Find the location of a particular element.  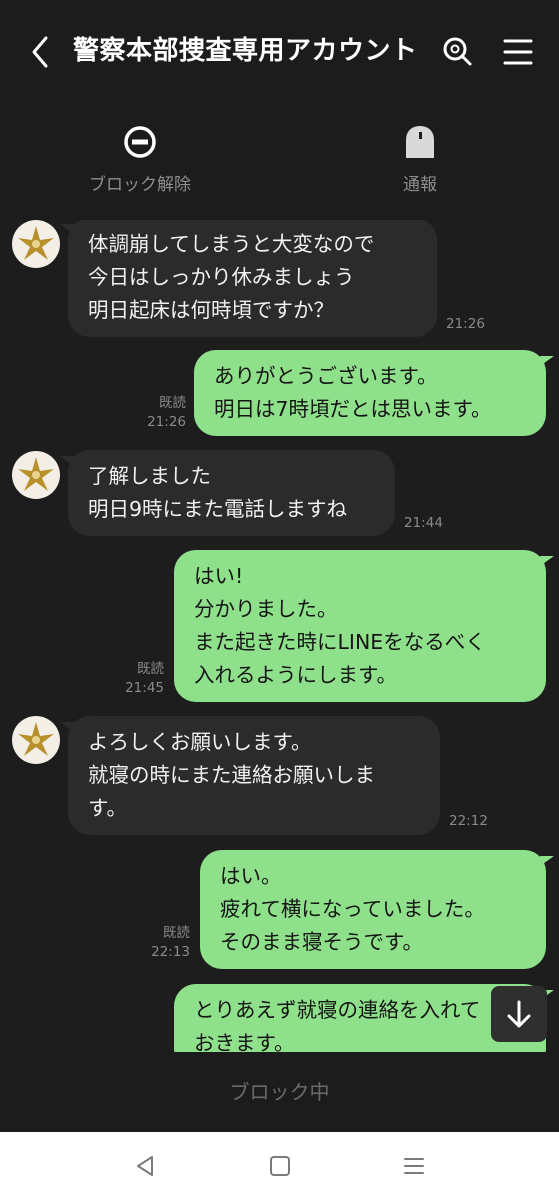

unblock-label: ブロック解除 is located at coordinates (140, 185).